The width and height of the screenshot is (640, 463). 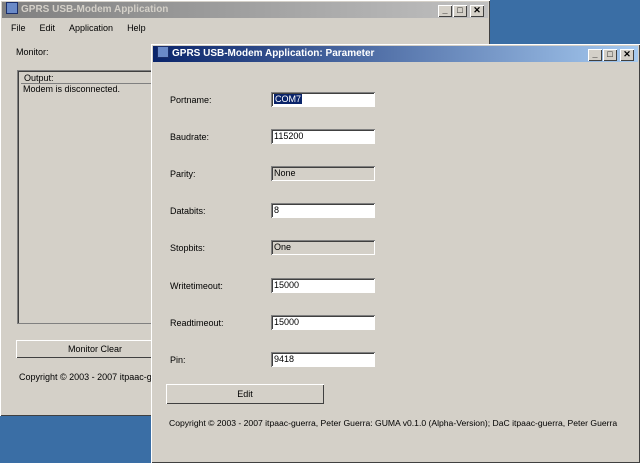 What do you see at coordinates (32, 52) in the screenshot?
I see `monitor-label: Monitor:` at bounding box center [32, 52].